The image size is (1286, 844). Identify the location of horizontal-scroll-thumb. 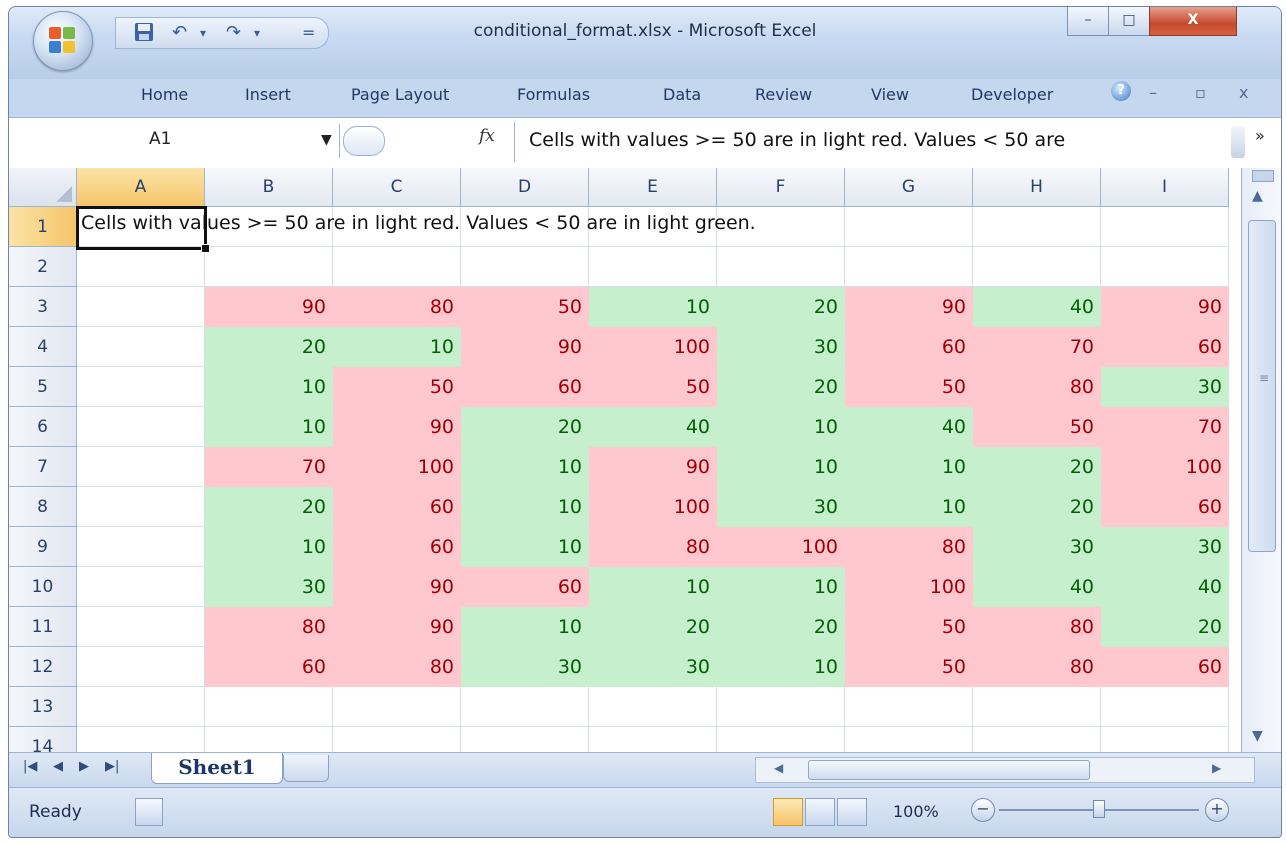
(949, 770).